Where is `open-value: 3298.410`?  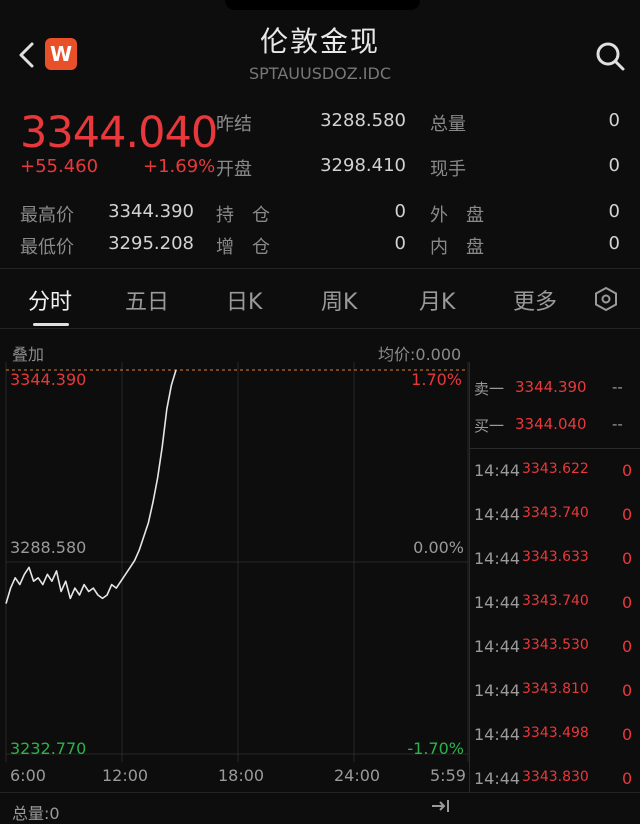
open-value: 3298.410 is located at coordinates (363, 165).